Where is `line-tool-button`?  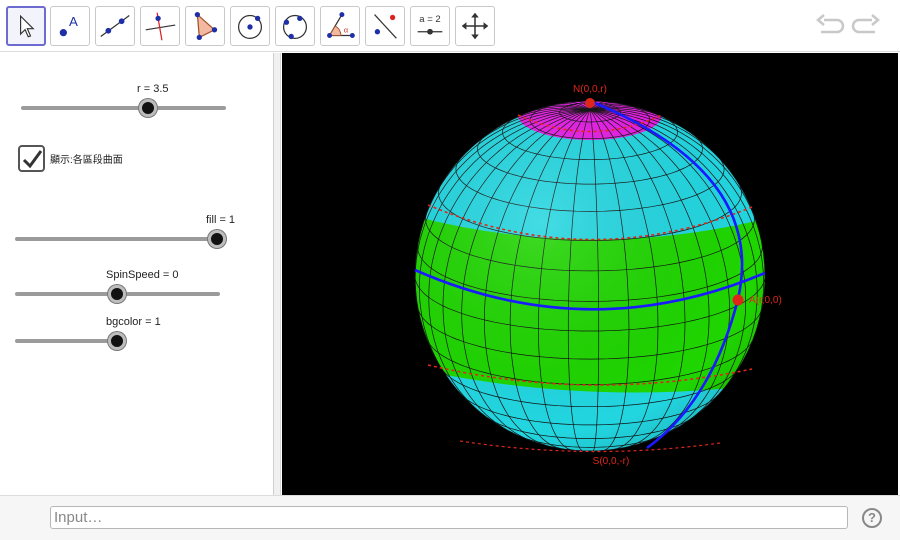
line-tool-button is located at coordinates (115, 26).